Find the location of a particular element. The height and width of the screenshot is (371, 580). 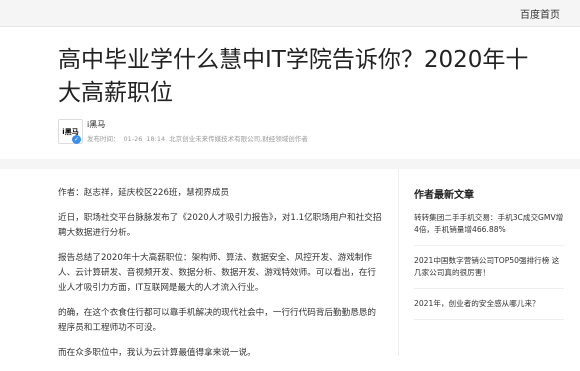

sidebar-article-link: 2021年，创业者的安全感从哪儿来？ is located at coordinates (489, 309).